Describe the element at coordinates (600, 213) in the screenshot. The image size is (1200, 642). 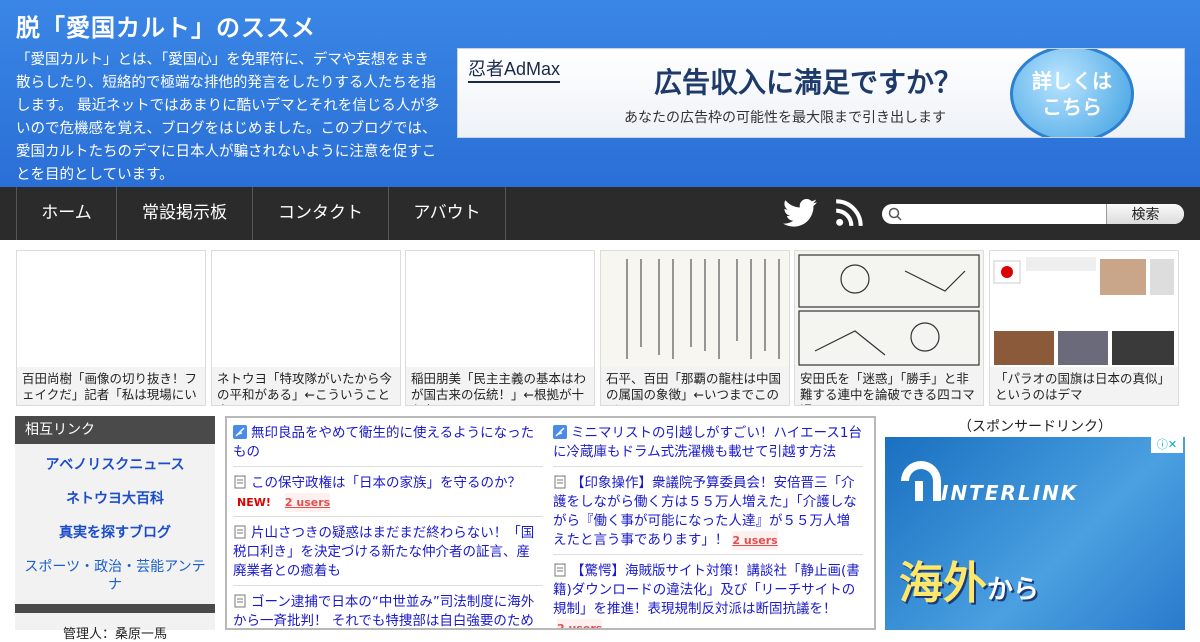
I see `main-navbar: ホーム 常設掲示板 コンタクト アバウト 検索` at that location.